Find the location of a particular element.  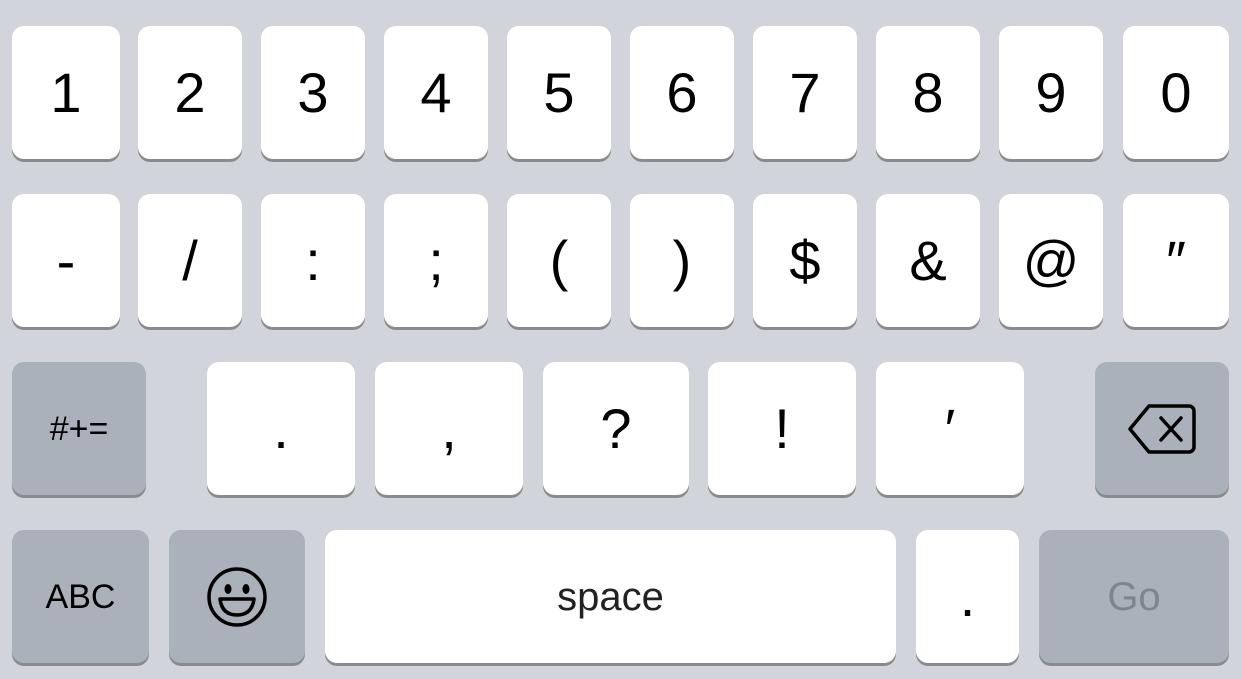

key-label: space is located at coordinates (610, 596).